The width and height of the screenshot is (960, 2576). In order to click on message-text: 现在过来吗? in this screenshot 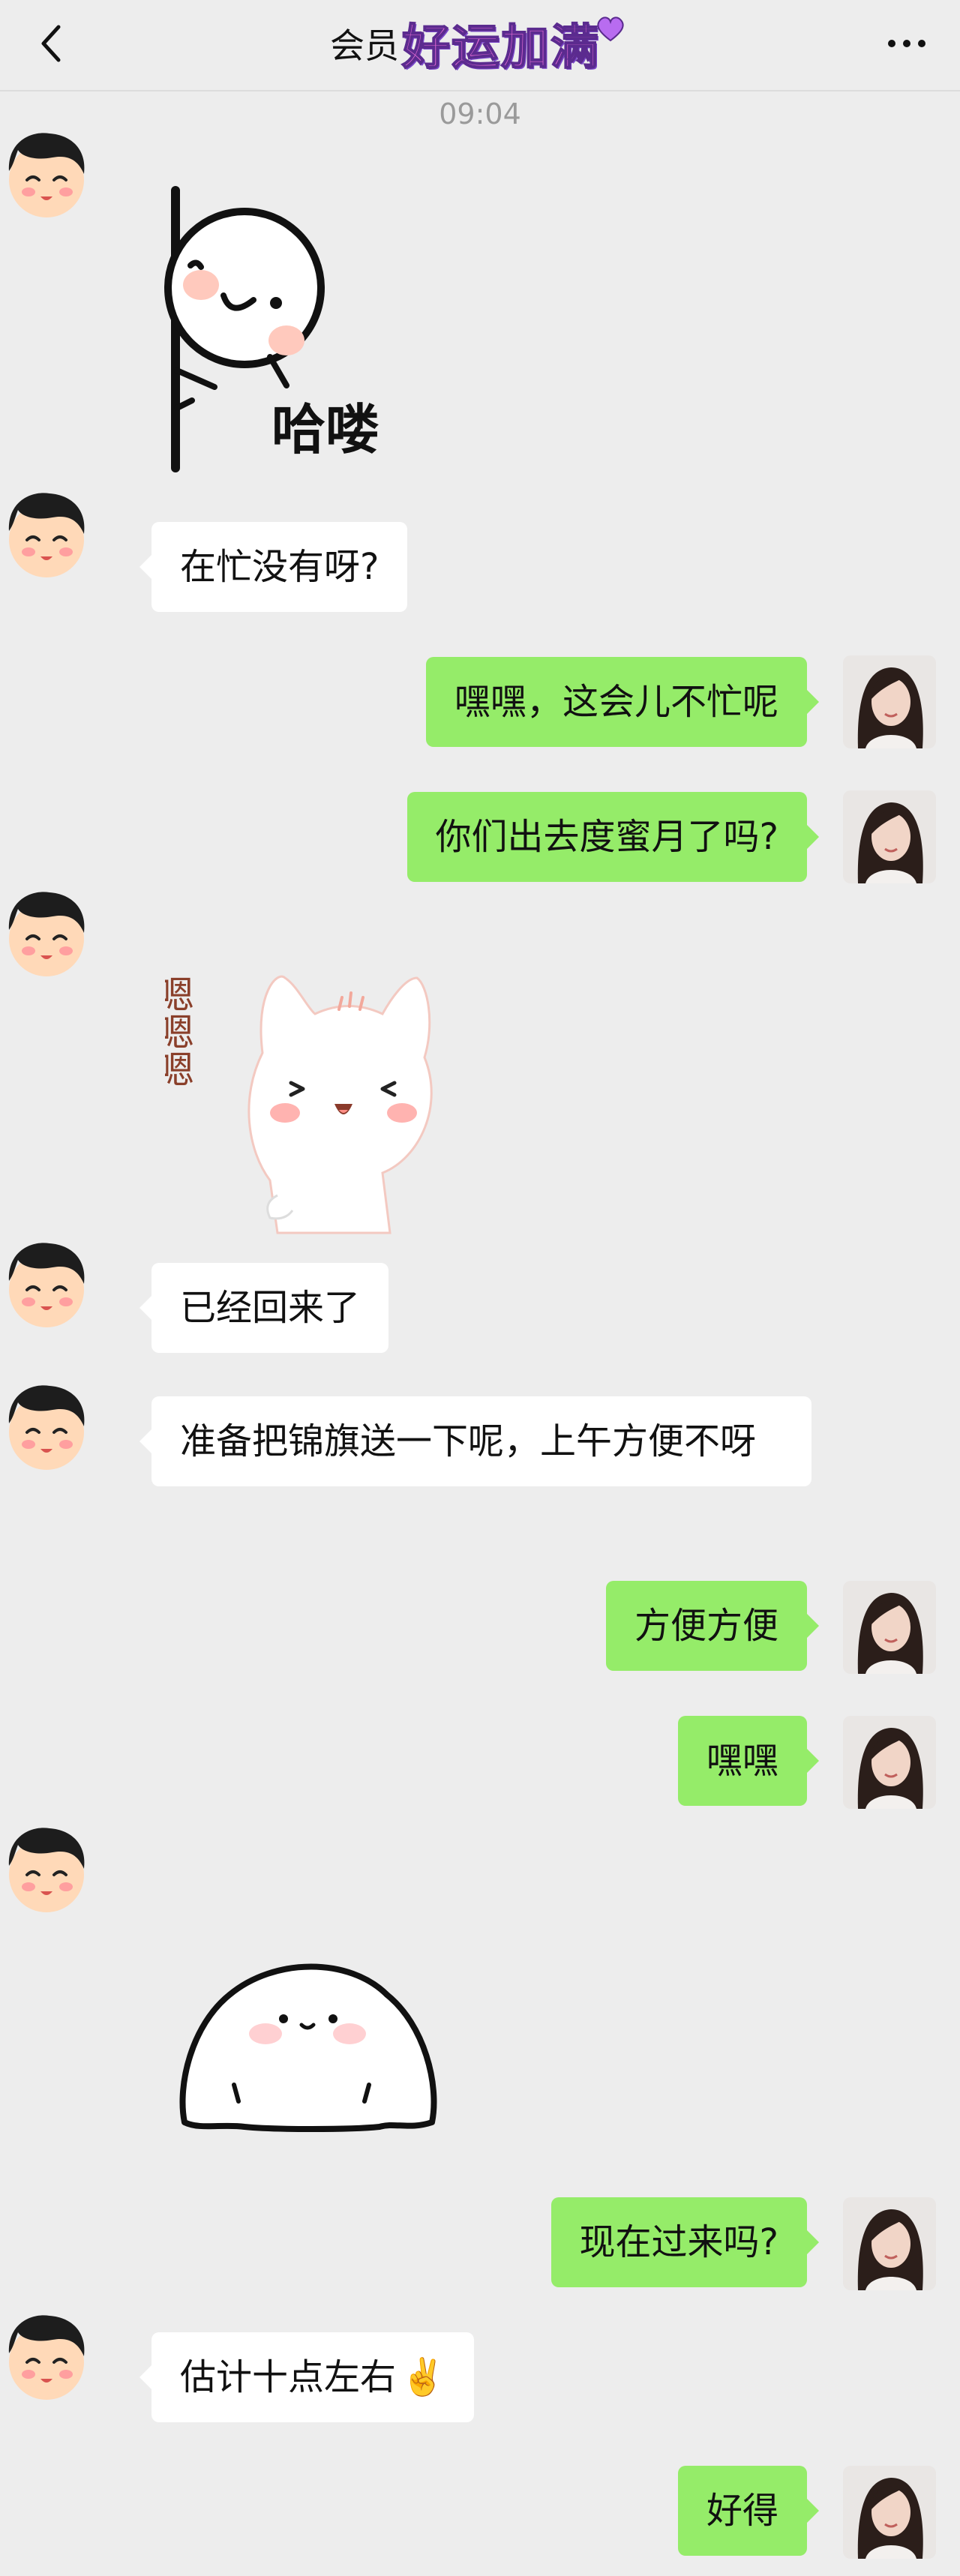, I will do `click(678, 2242)`.